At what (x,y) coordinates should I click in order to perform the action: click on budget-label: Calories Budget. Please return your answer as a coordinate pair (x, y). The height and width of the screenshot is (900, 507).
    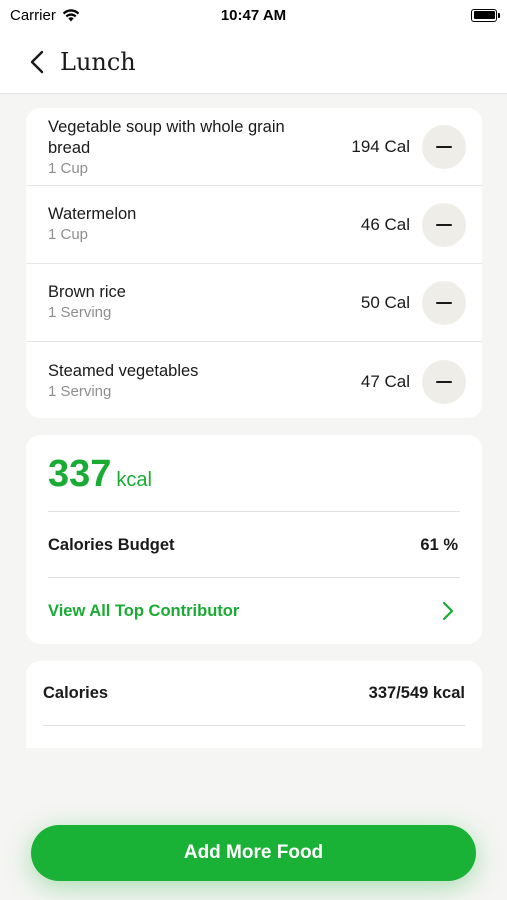
    Looking at the image, I should click on (111, 545).